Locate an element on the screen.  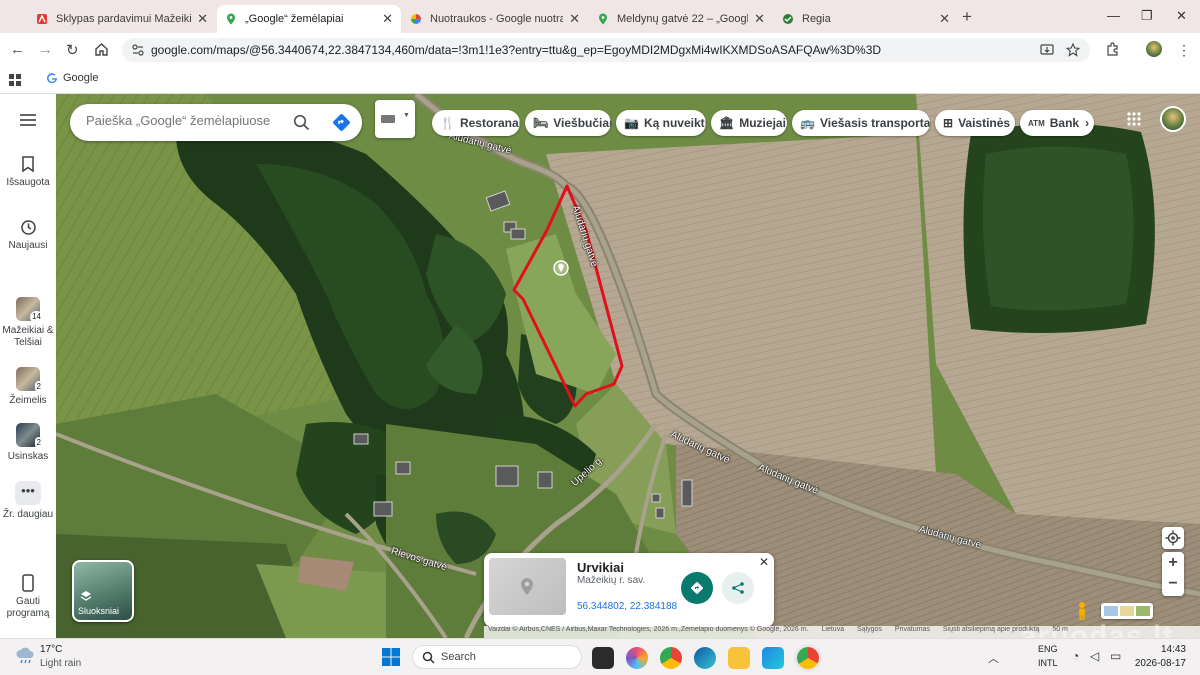
tab-title: Sklypas pardavimui Mažeikiuose is located at coordinates (123, 19).